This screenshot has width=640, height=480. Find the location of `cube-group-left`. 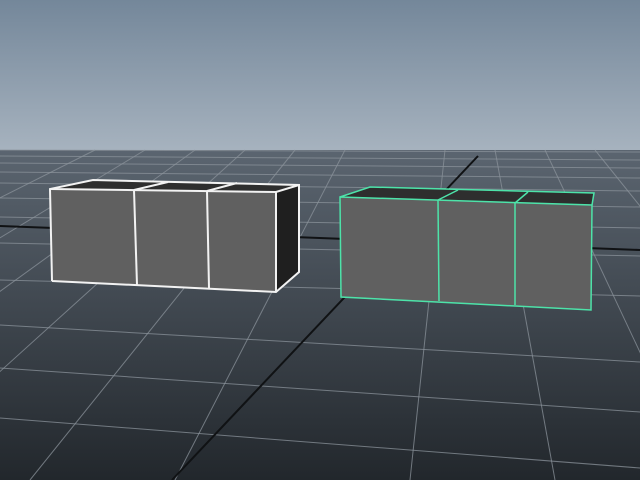

cube-group-left is located at coordinates (174, 236).